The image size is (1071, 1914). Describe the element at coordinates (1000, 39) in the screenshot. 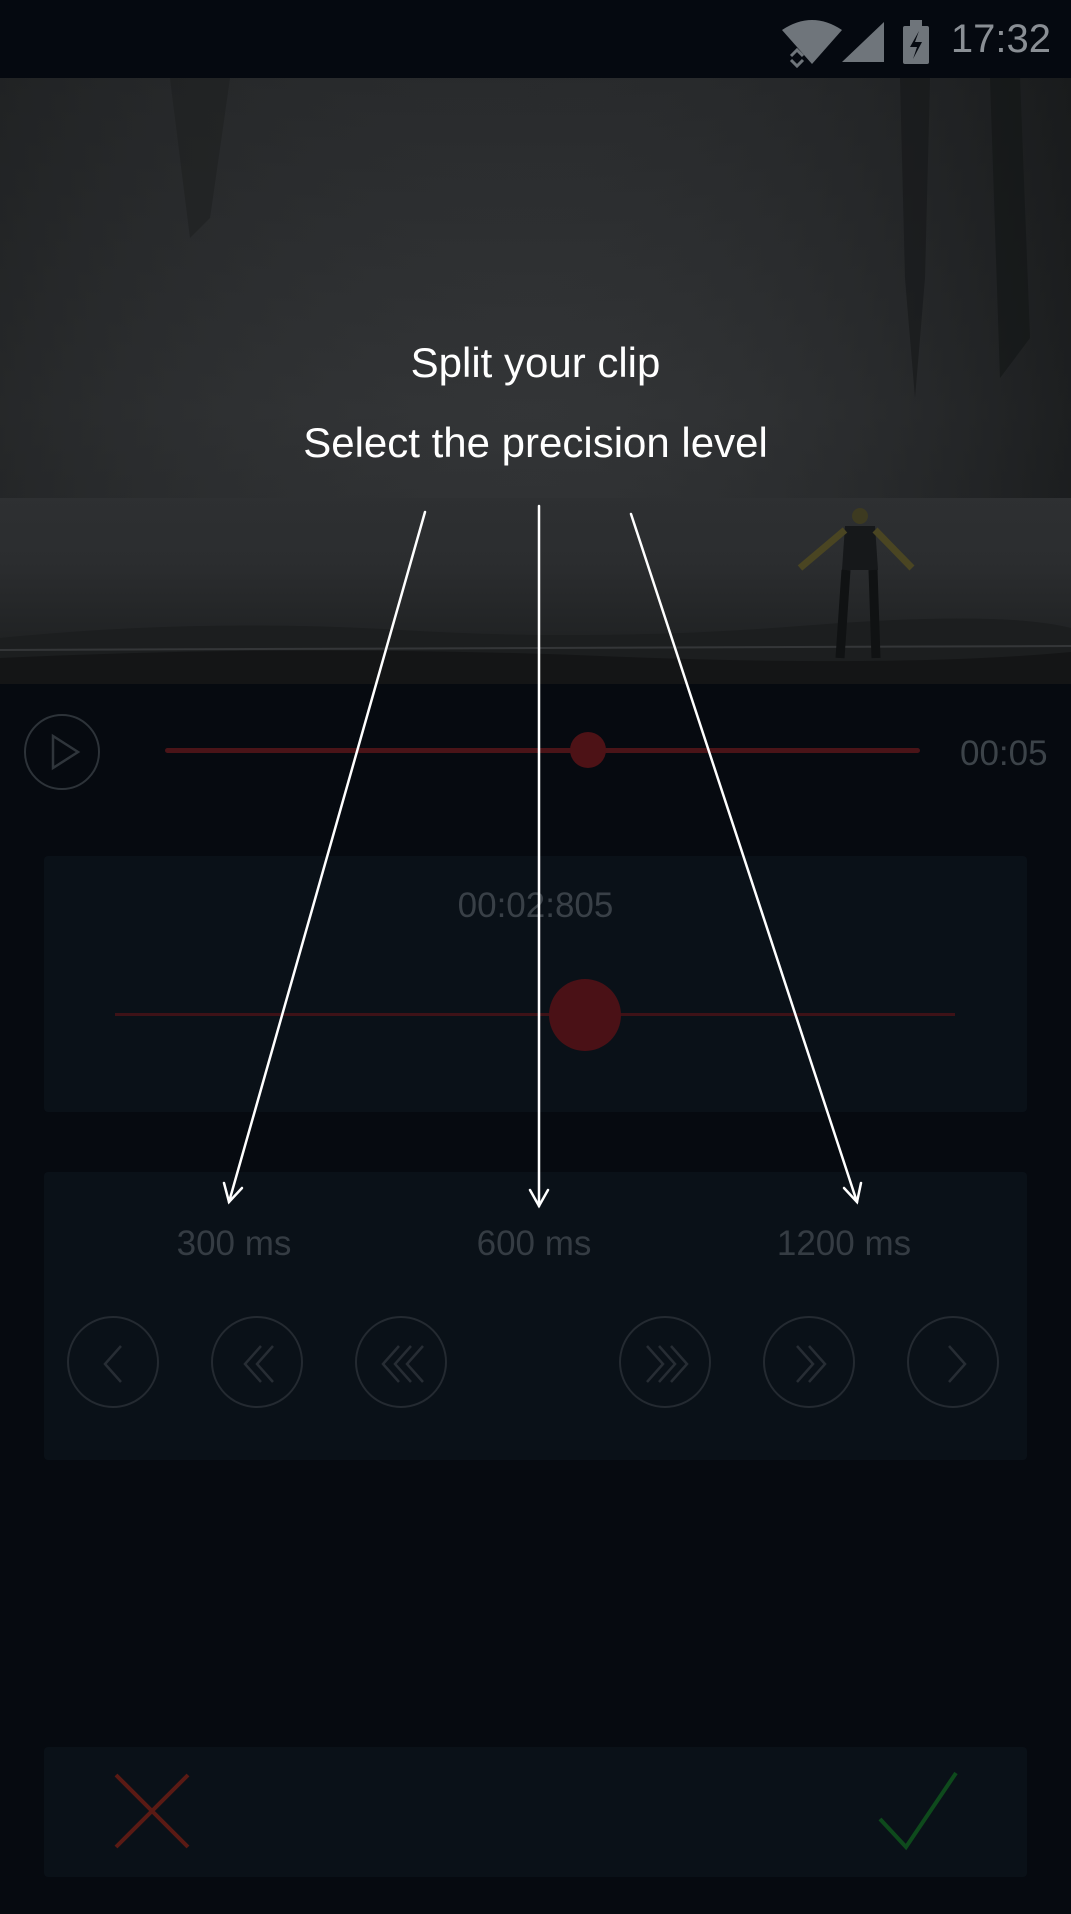

I see `status-time: 17:32` at that location.